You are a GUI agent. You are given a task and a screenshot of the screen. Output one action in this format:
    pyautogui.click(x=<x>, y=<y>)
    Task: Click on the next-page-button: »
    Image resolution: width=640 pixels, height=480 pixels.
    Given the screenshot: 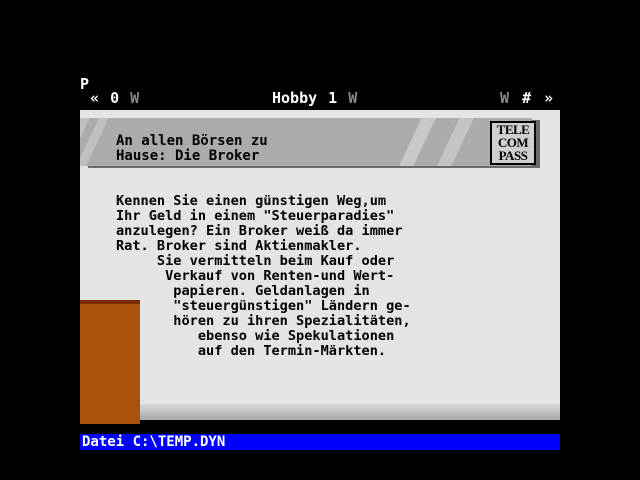 What is the action you would take?
    pyautogui.click(x=548, y=98)
    